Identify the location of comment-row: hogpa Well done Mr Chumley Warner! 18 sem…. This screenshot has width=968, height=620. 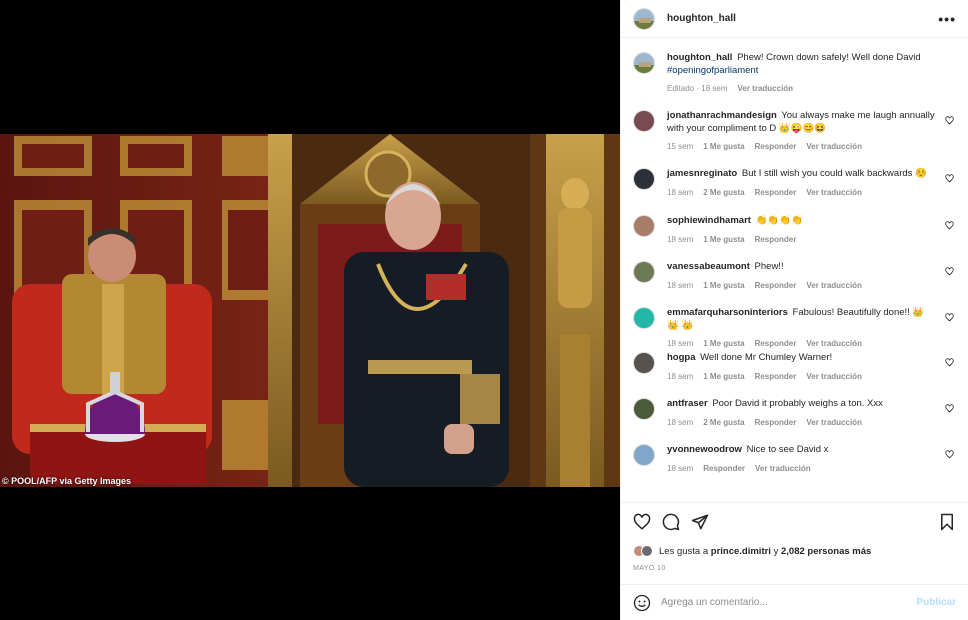
(794, 367).